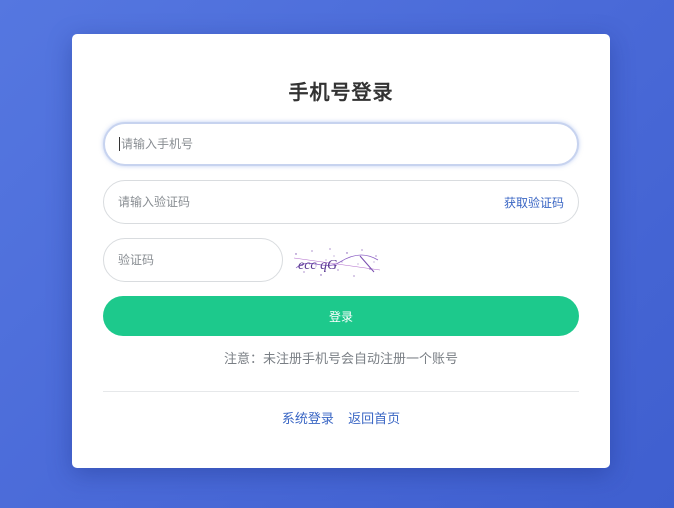 The width and height of the screenshot is (674, 508). I want to click on login-button: 登录, so click(341, 316).